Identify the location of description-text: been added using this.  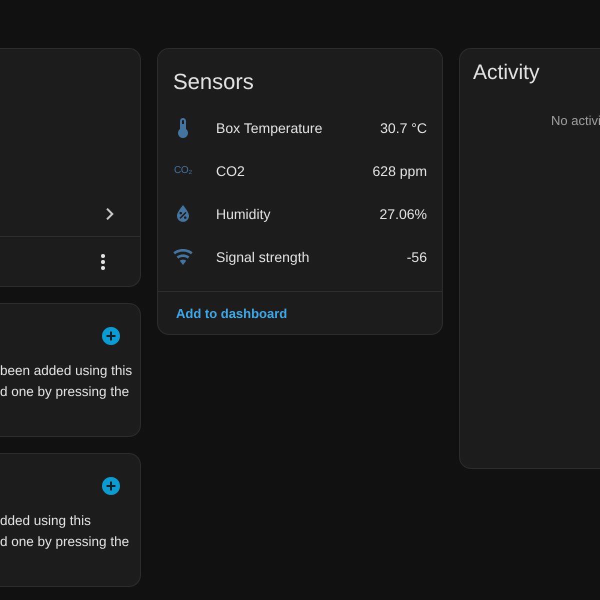
(67, 371).